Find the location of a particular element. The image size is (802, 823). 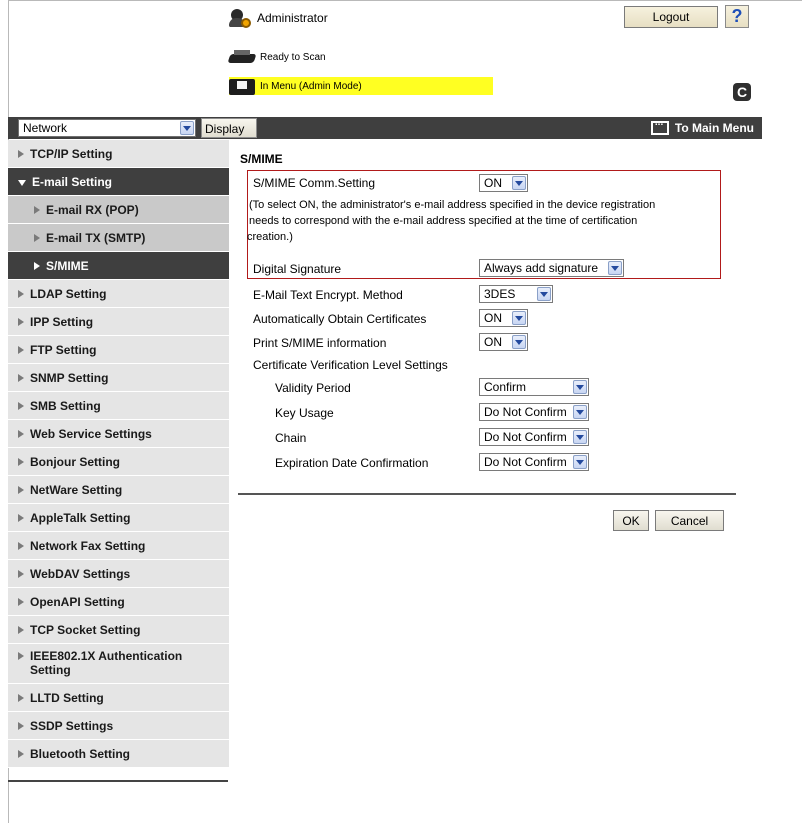

digital-signature-label: Digital Signature is located at coordinates (297, 269).